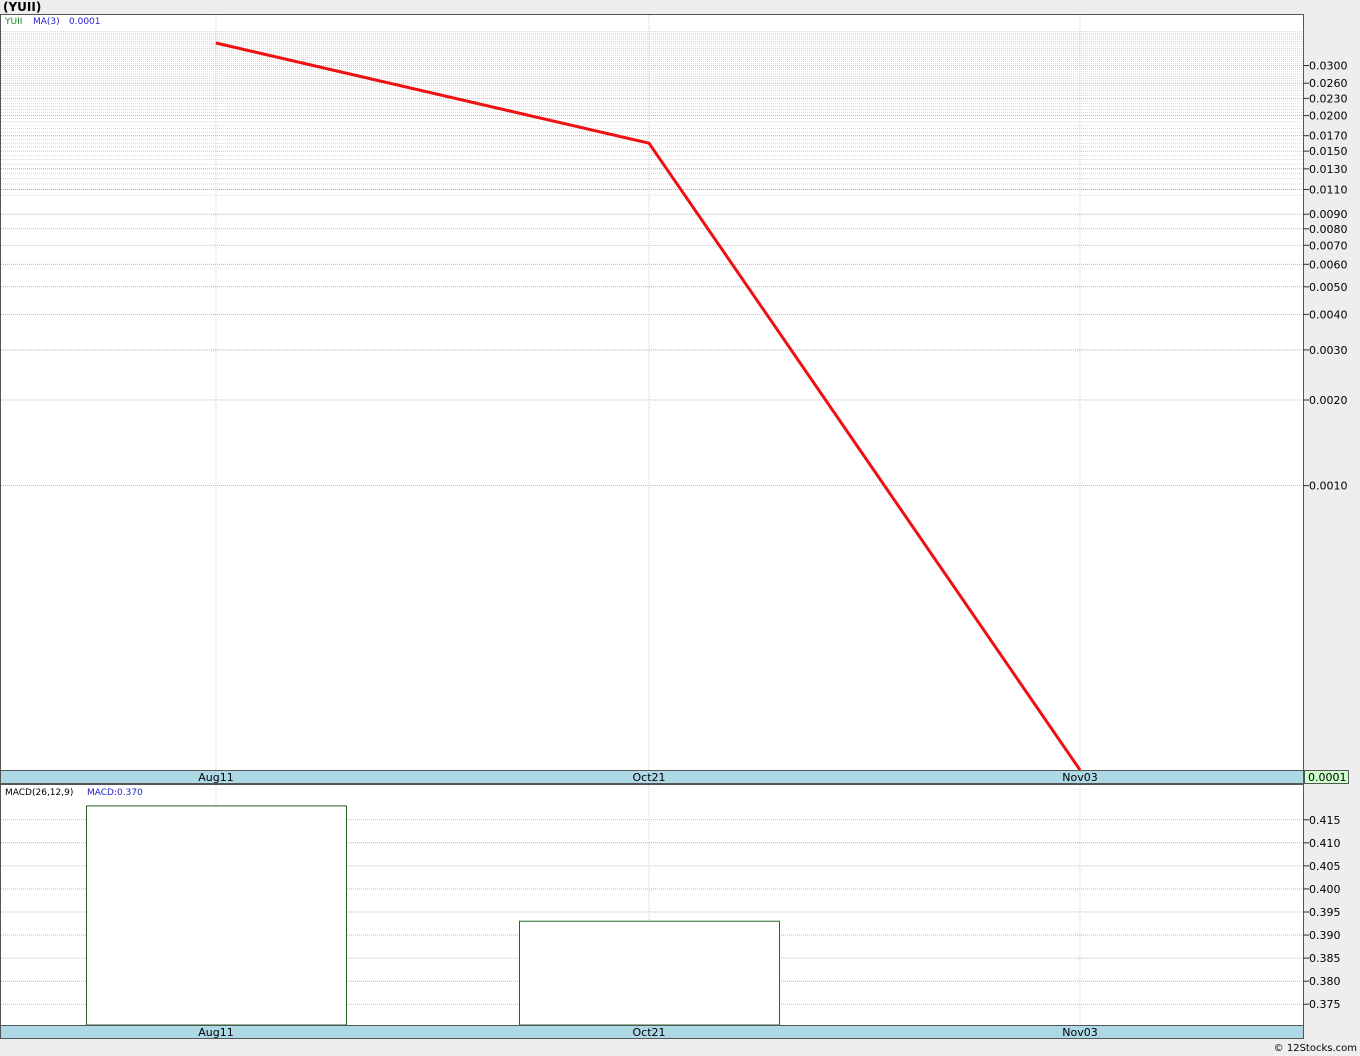 This screenshot has width=1360, height=1056. I want to click on price-tick-label: 0.0030, so click(1328, 350).